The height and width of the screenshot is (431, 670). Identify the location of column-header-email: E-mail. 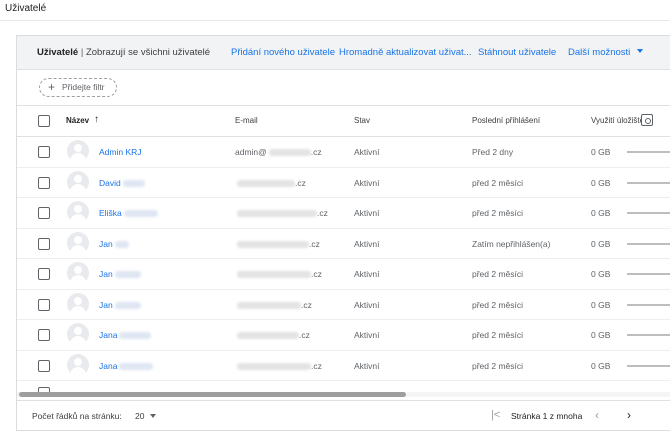
(246, 120).